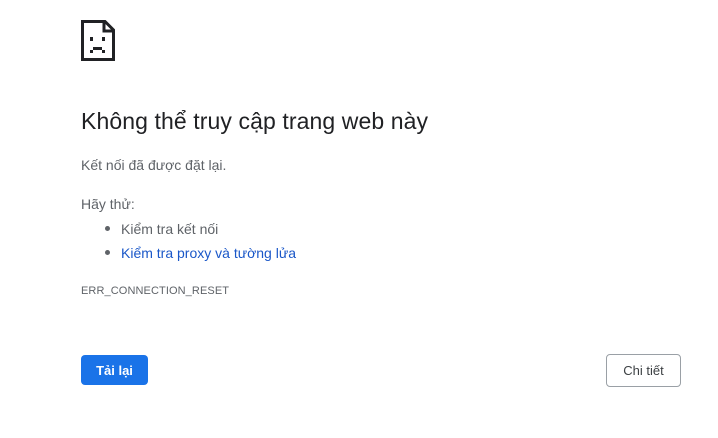  What do you see at coordinates (108, 204) in the screenshot?
I see `suggestions-label: Hãy thử:` at bounding box center [108, 204].